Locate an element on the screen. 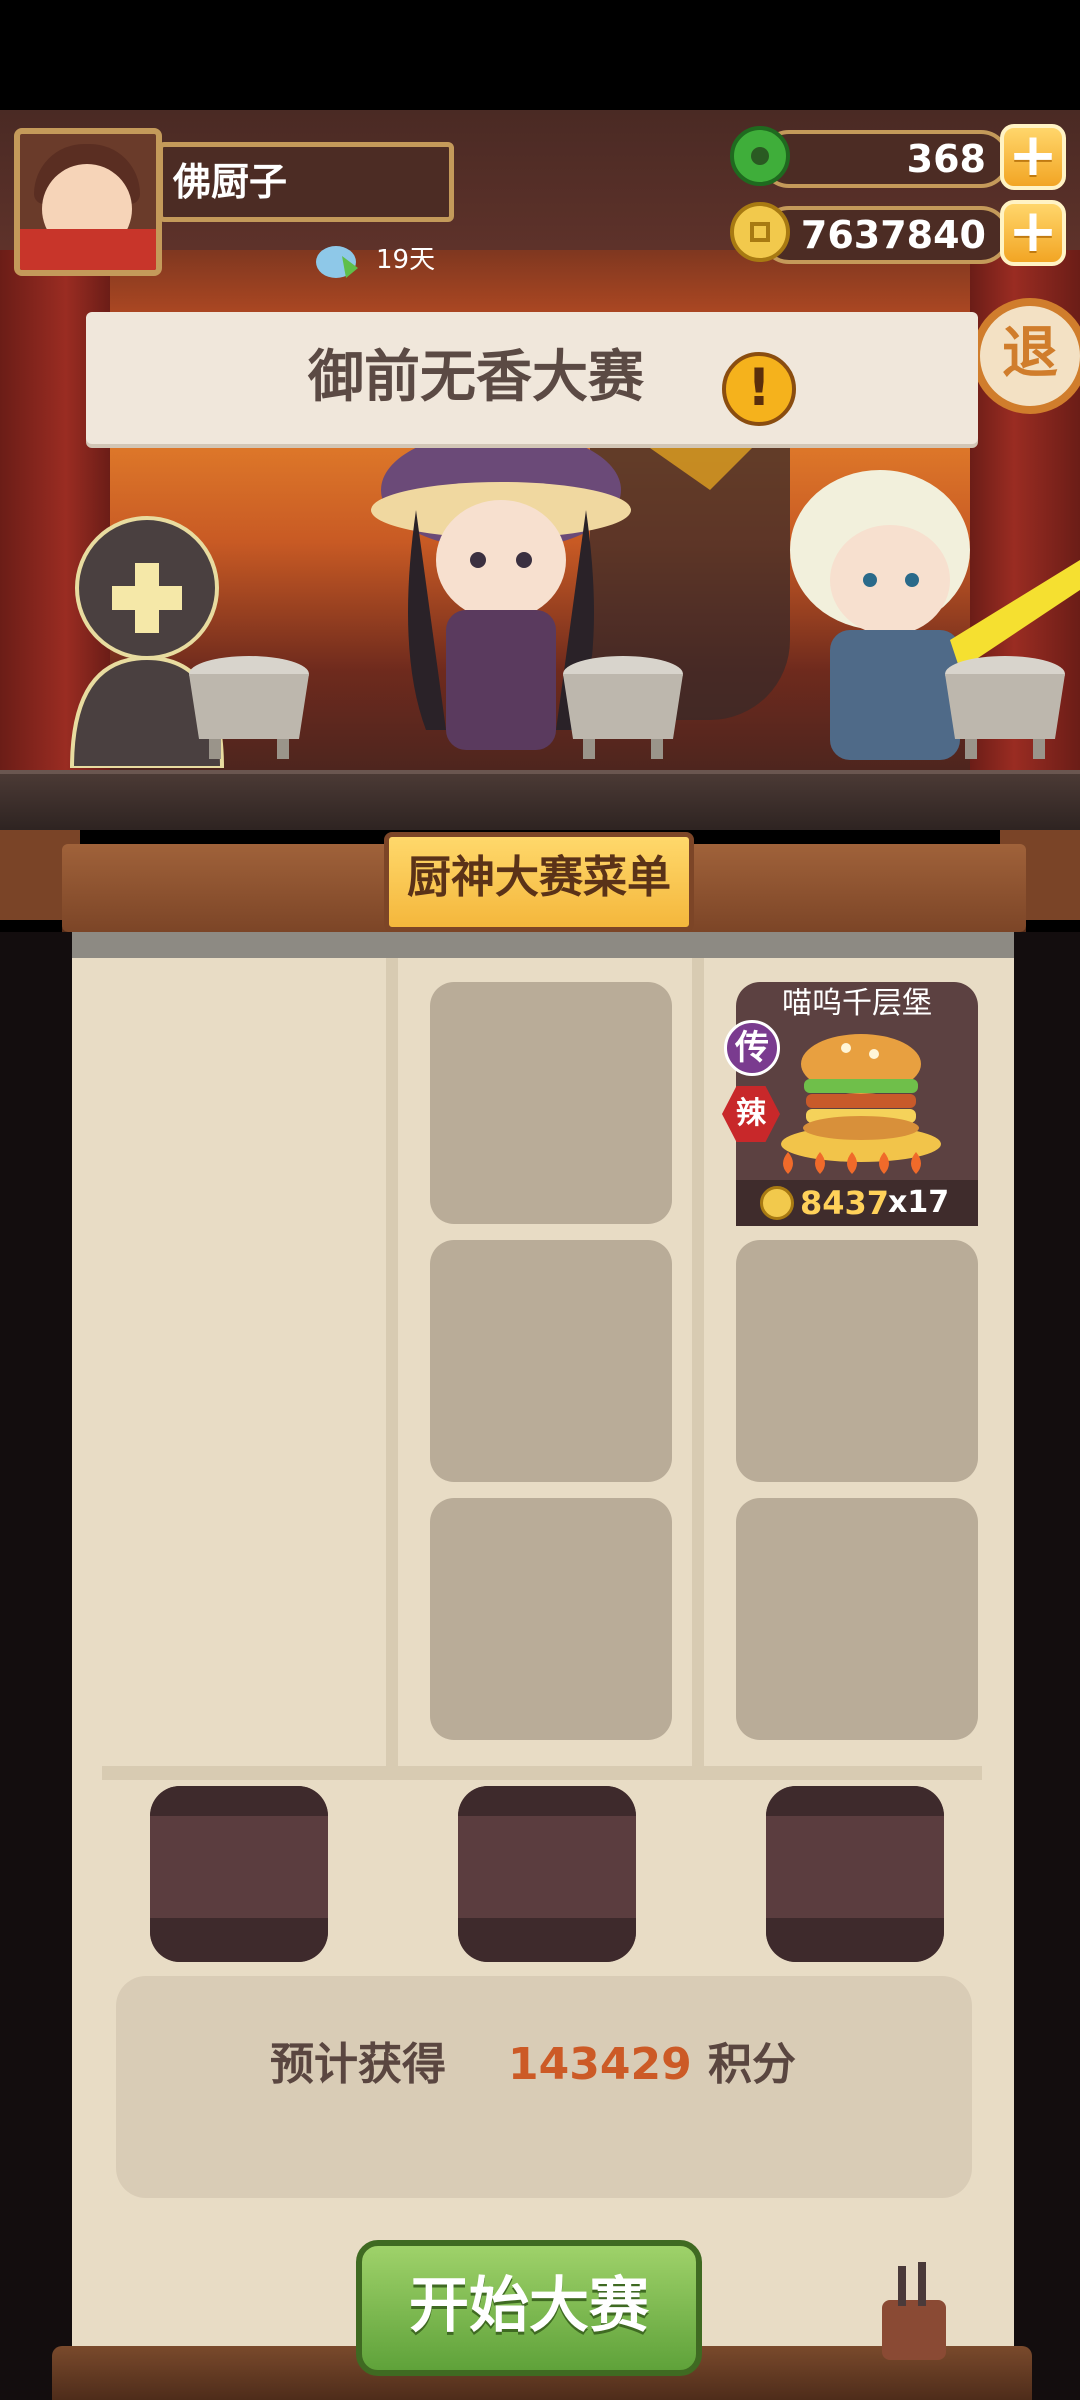 Image resolution: width=1080 pixels, height=2400 pixels. stage-floor is located at coordinates (540, 800).